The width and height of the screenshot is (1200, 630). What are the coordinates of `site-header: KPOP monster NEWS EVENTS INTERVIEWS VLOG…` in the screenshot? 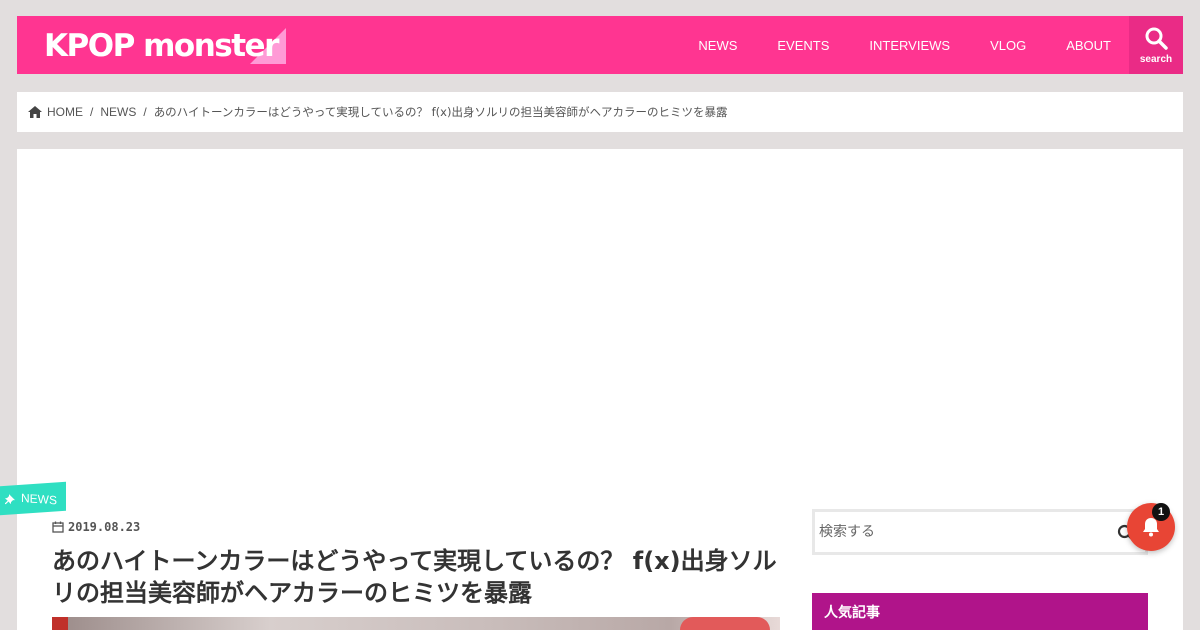 It's located at (600, 45).